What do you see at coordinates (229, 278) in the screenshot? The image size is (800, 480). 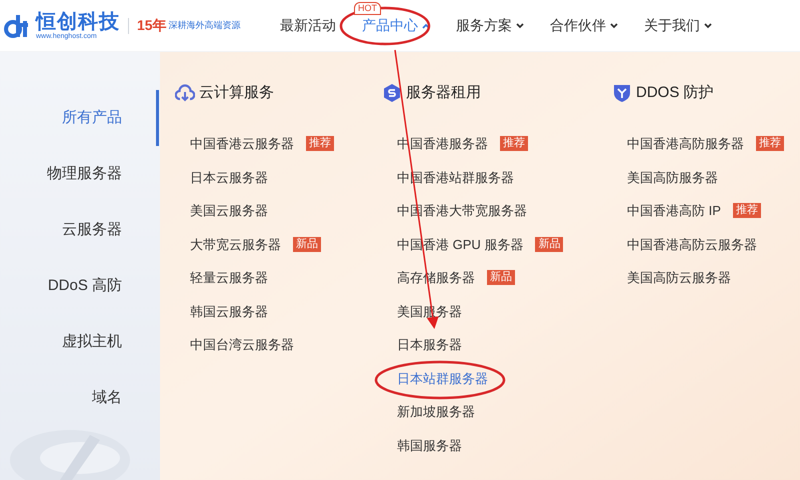 I see `product-link: 轻量云服务器` at bounding box center [229, 278].